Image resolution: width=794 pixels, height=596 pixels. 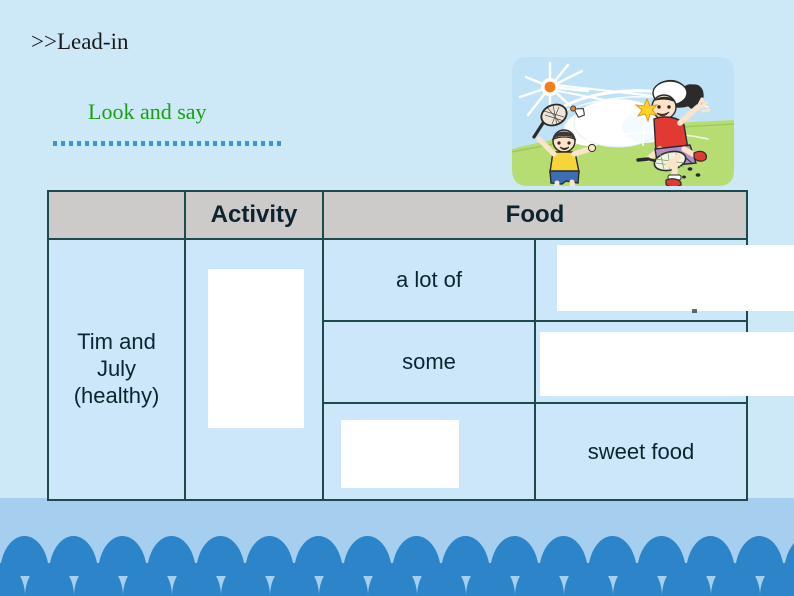 What do you see at coordinates (147, 111) in the screenshot?
I see `activity-prompt: Look and say` at bounding box center [147, 111].